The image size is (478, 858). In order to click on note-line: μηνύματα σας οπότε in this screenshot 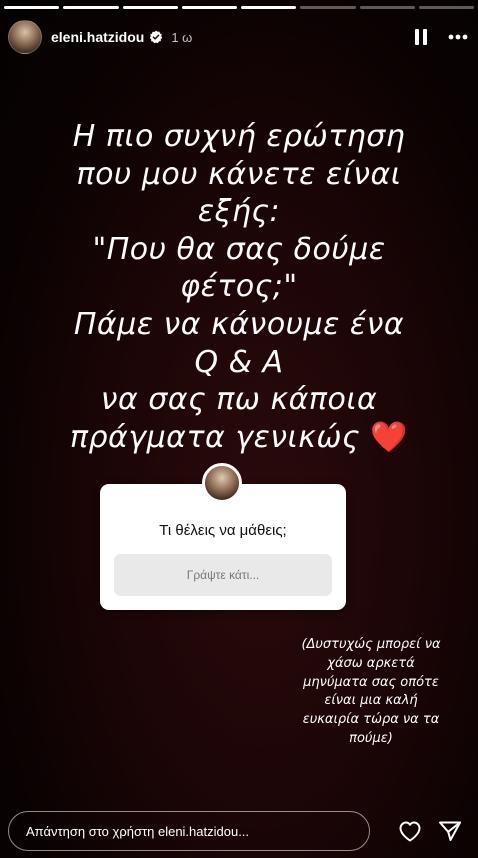, I will do `click(371, 682)`.